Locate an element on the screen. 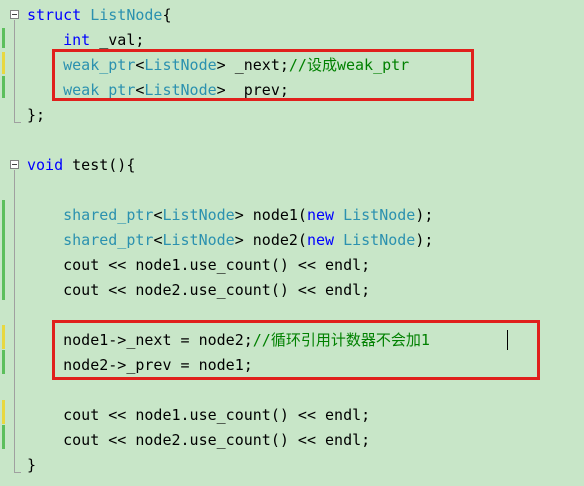  code-token: { is located at coordinates (167, 15).